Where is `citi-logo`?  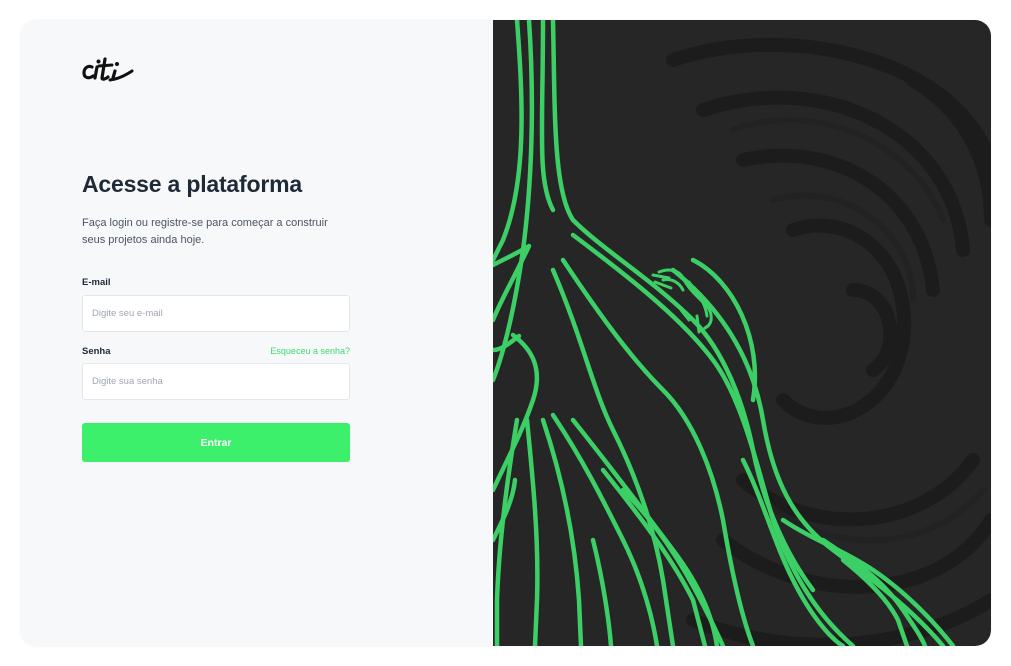
citi-logo is located at coordinates (108, 69).